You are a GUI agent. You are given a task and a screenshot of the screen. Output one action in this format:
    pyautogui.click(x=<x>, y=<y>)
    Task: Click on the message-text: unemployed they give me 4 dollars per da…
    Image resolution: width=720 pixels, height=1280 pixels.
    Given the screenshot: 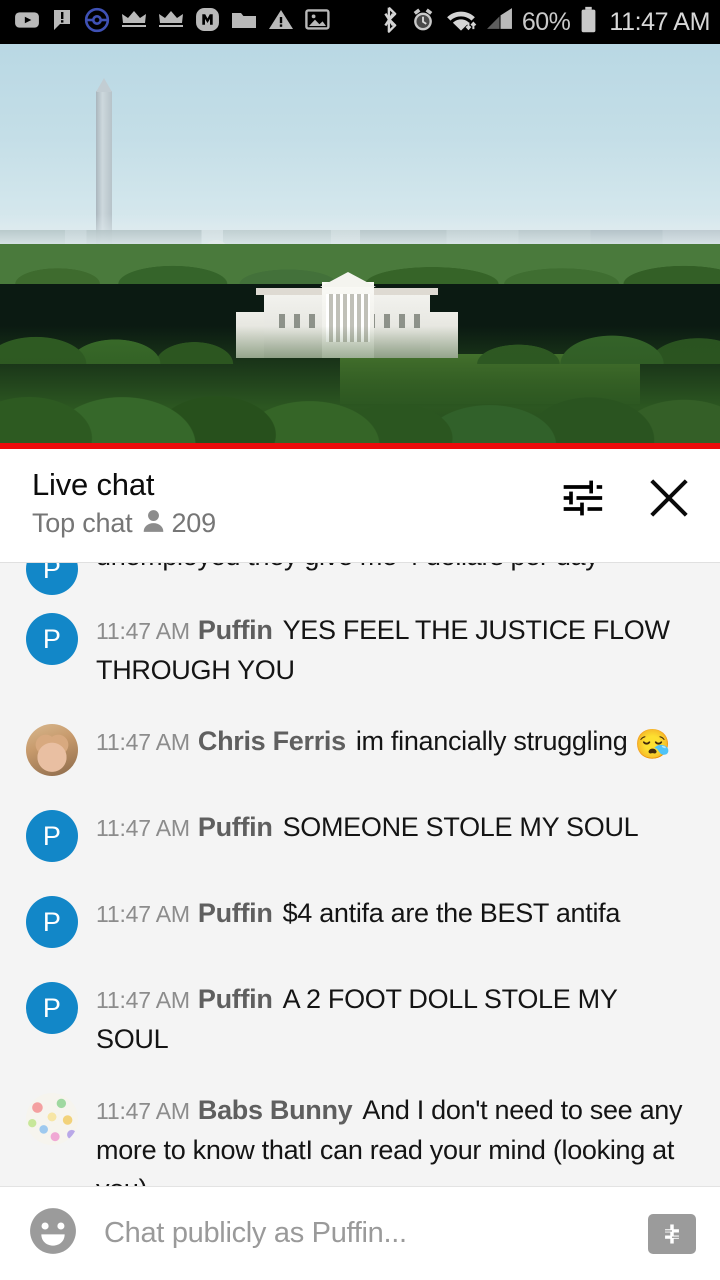 What is the action you would take?
    pyautogui.click(x=347, y=567)
    